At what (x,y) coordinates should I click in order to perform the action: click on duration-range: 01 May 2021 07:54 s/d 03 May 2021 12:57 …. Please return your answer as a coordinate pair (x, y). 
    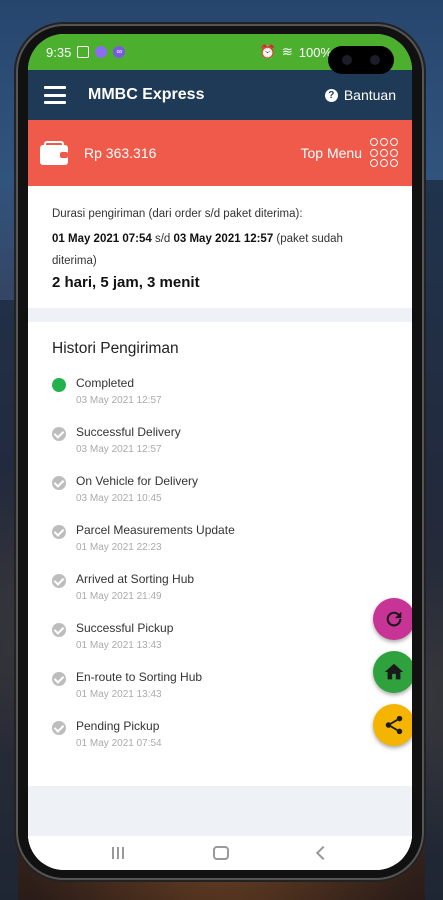
    Looking at the image, I should click on (220, 250).